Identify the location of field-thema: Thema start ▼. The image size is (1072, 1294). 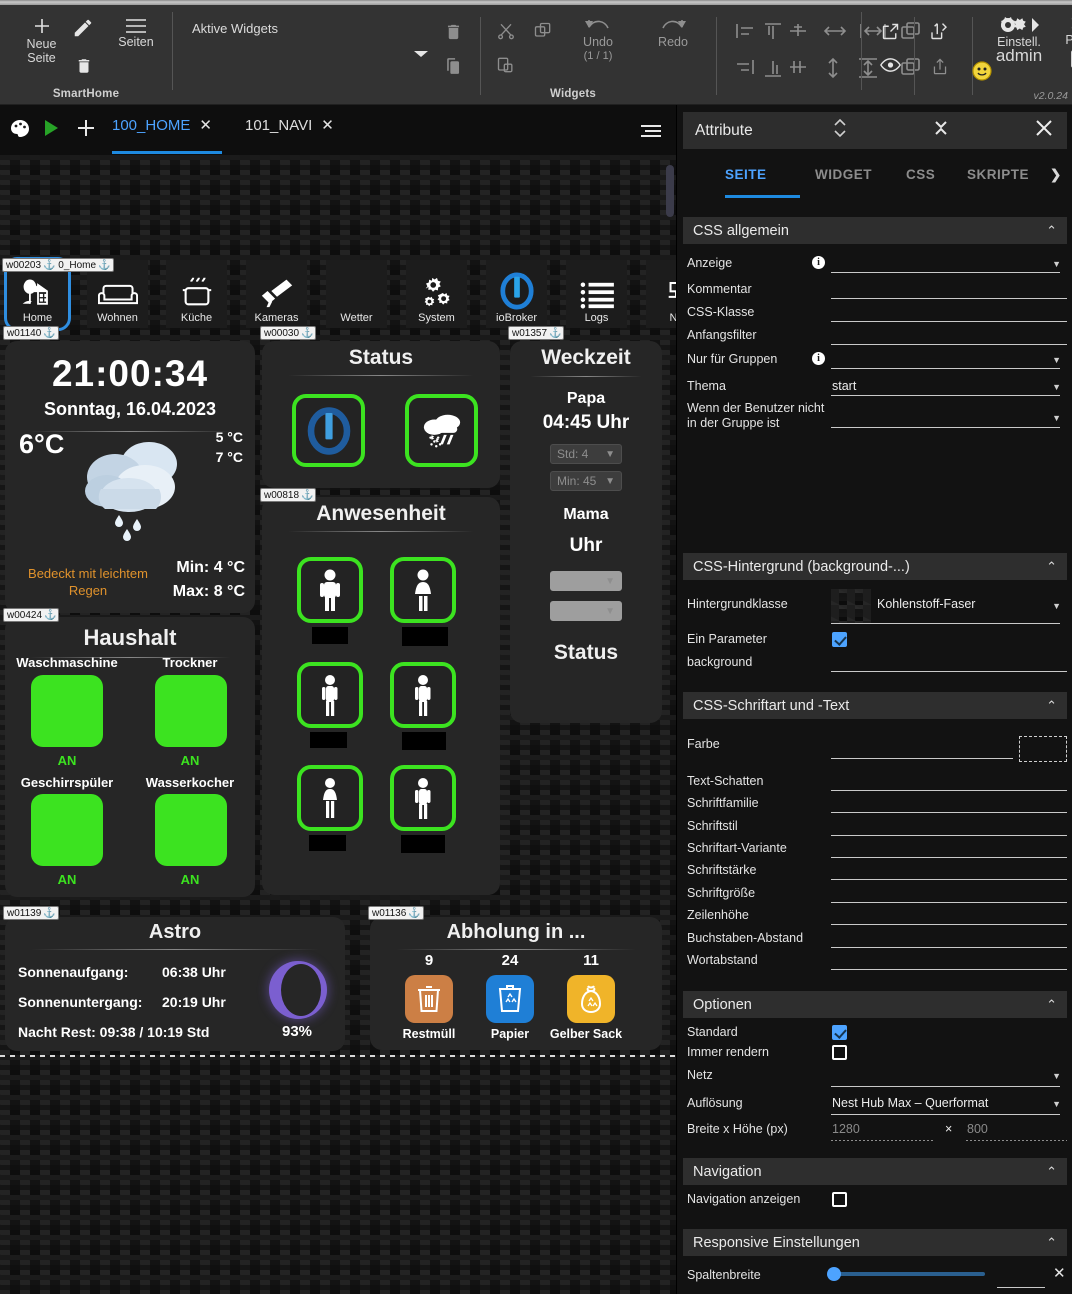
(874, 387).